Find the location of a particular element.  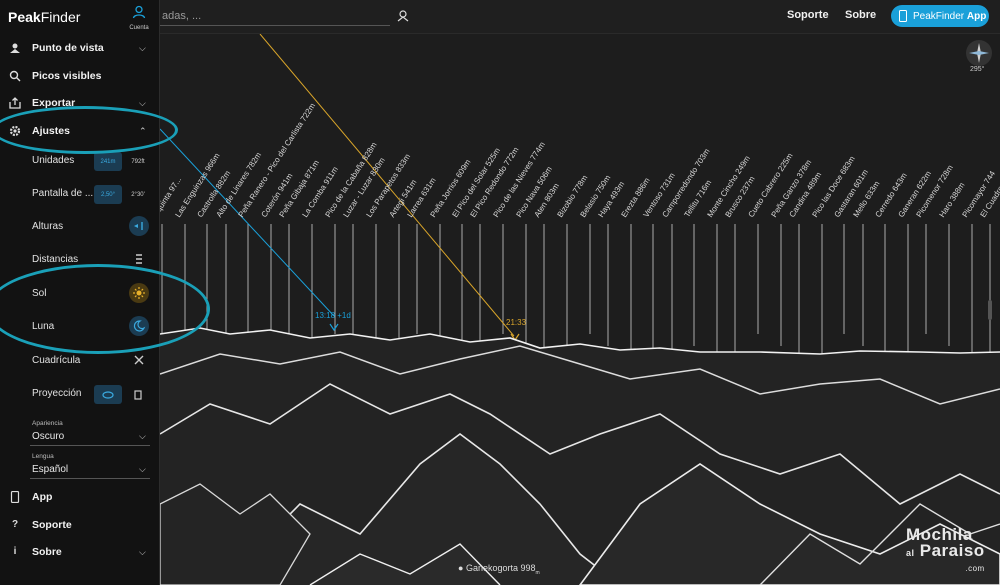

setting-proyeccion: Proyección is located at coordinates (80, 394).